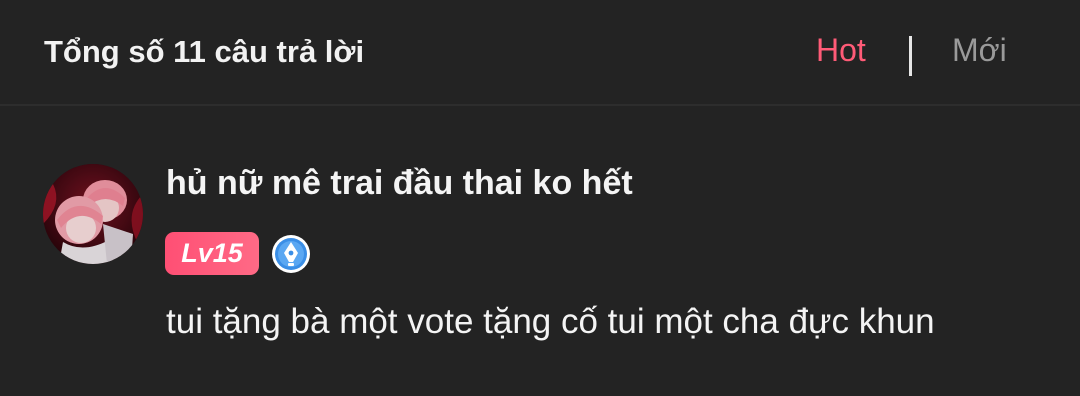 This screenshot has height=396, width=1080. Describe the element at coordinates (204, 51) in the screenshot. I see `total-answers-label: Tổng số 11 câu trả lời` at that location.